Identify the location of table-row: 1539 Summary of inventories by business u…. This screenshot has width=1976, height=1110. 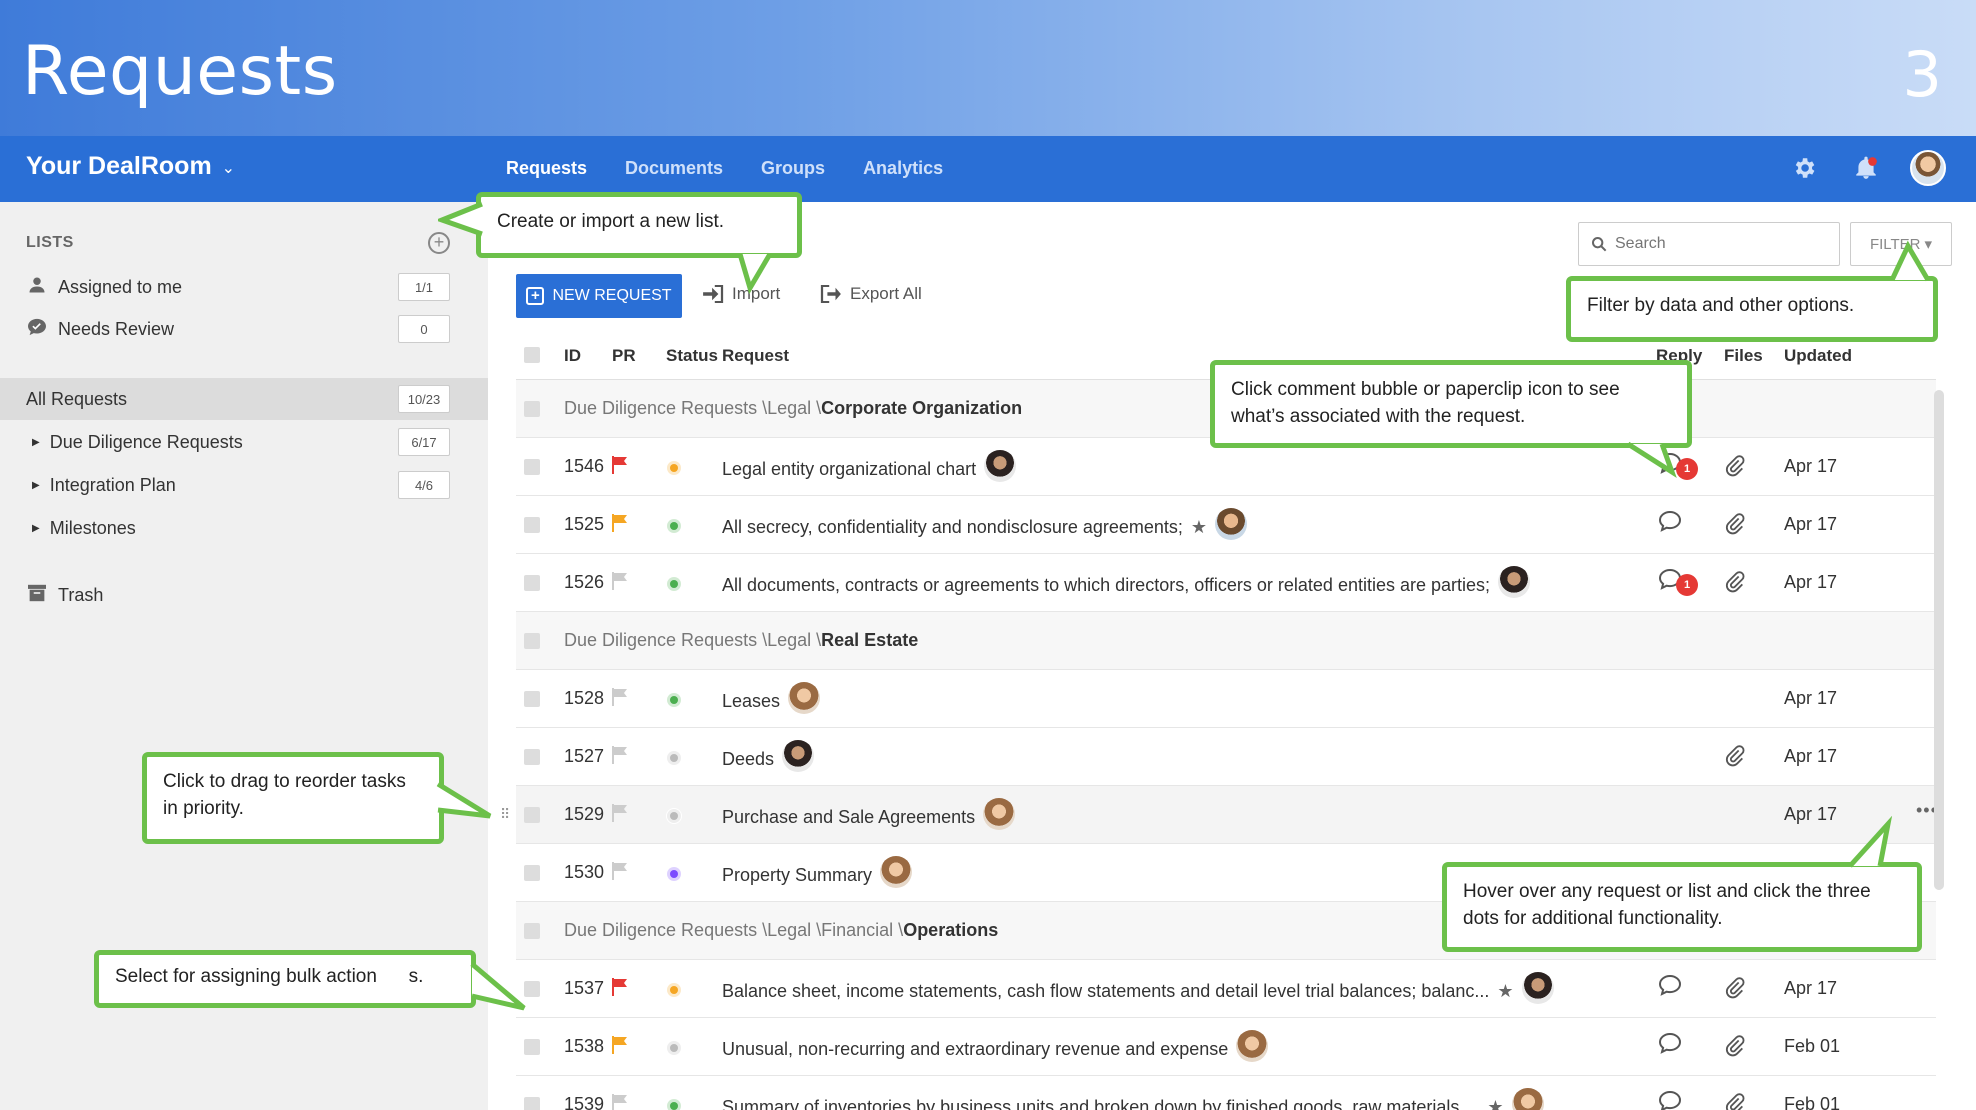
(1226, 1093).